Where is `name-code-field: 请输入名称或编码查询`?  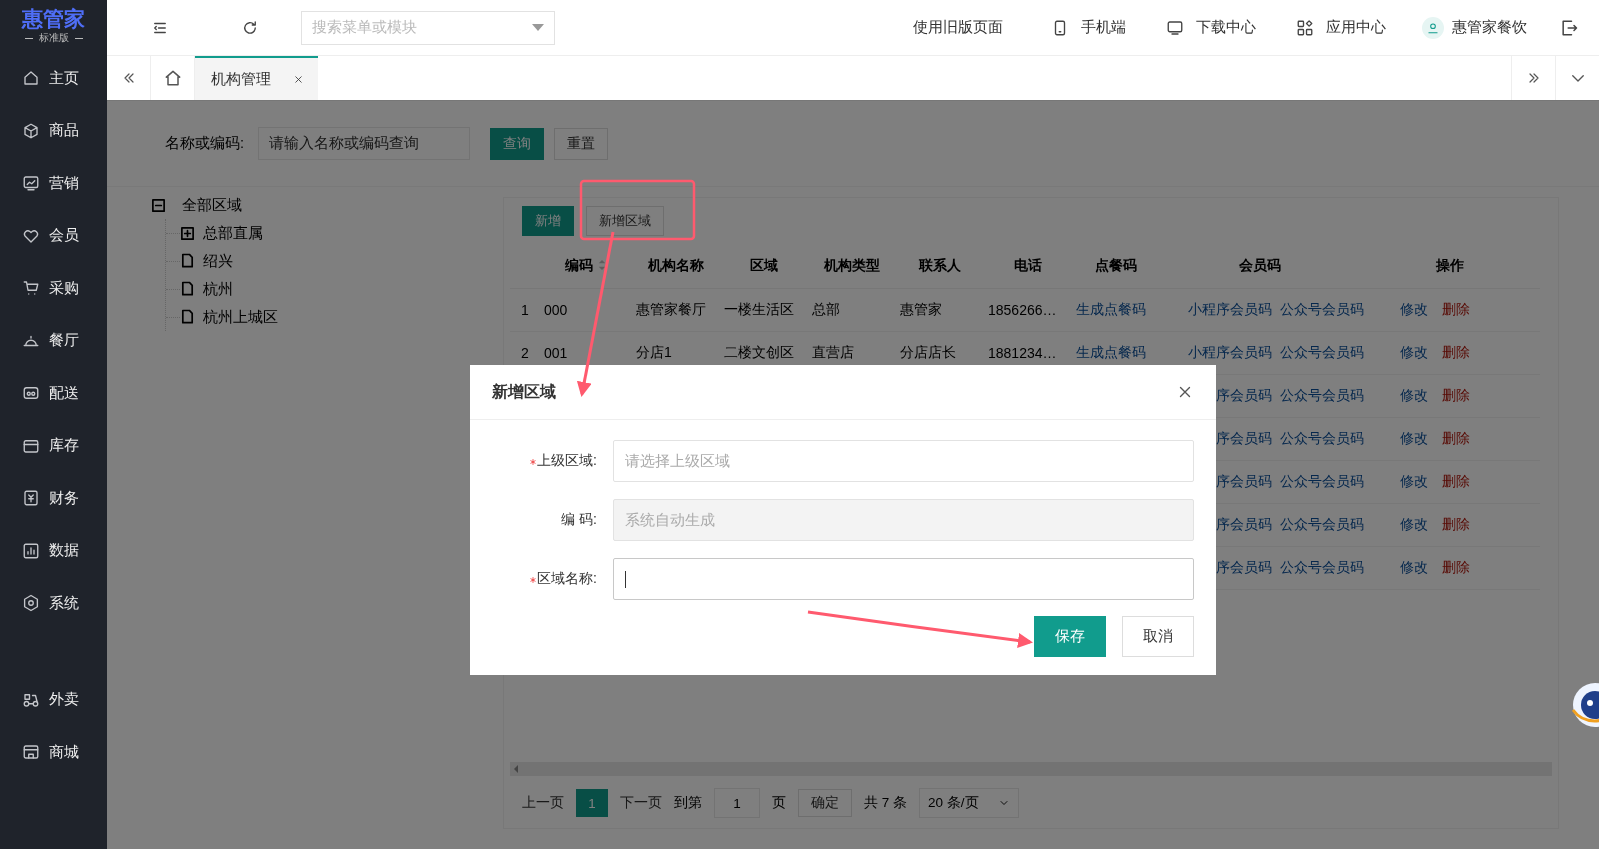
name-code-field: 请输入名称或编码查询 is located at coordinates (364, 143).